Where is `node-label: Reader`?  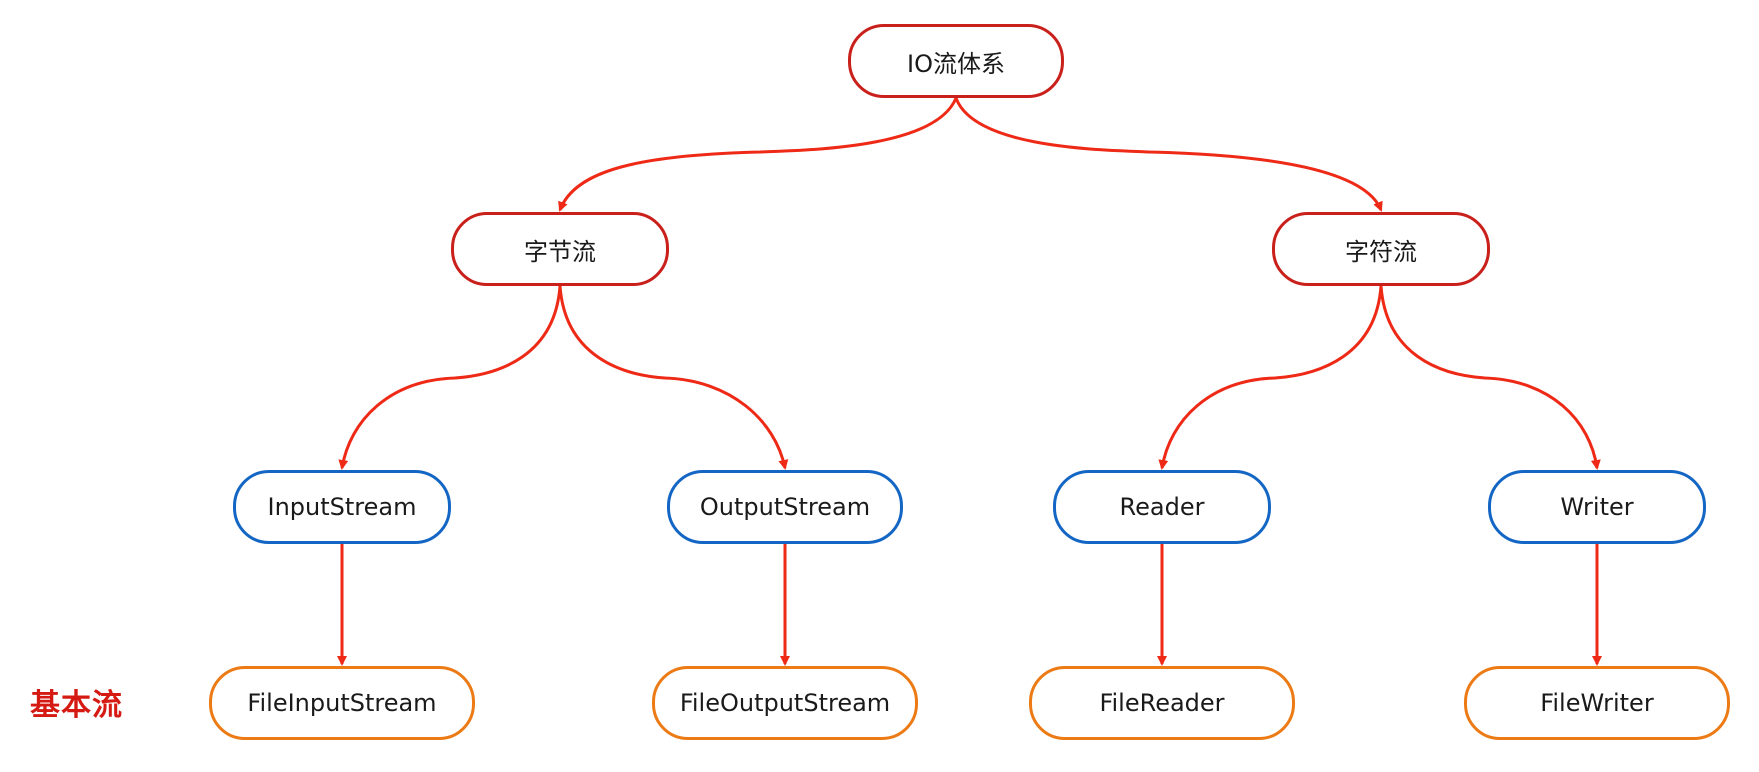 node-label: Reader is located at coordinates (1162, 507).